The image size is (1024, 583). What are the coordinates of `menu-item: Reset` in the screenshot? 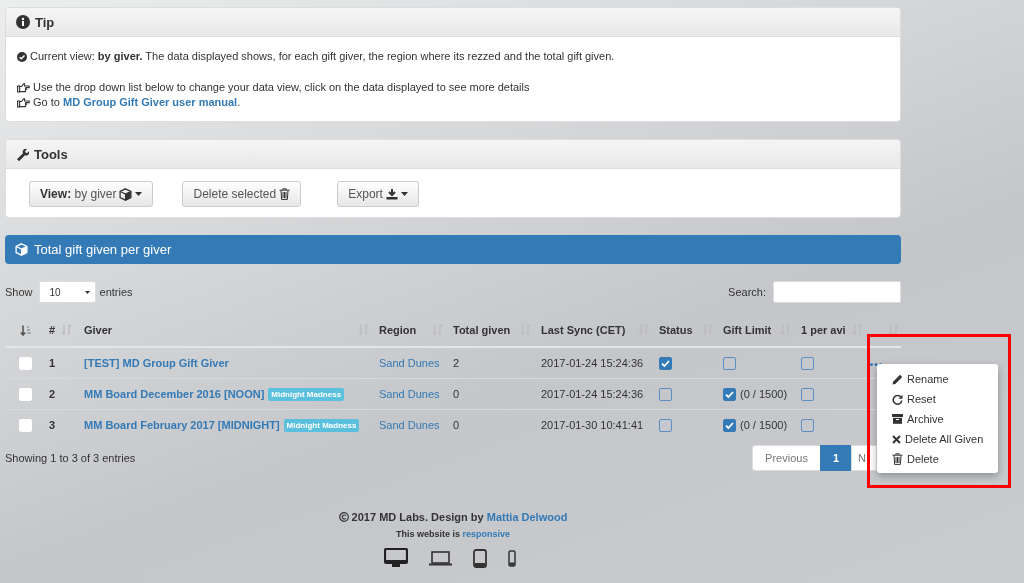 It's located at (937, 399).